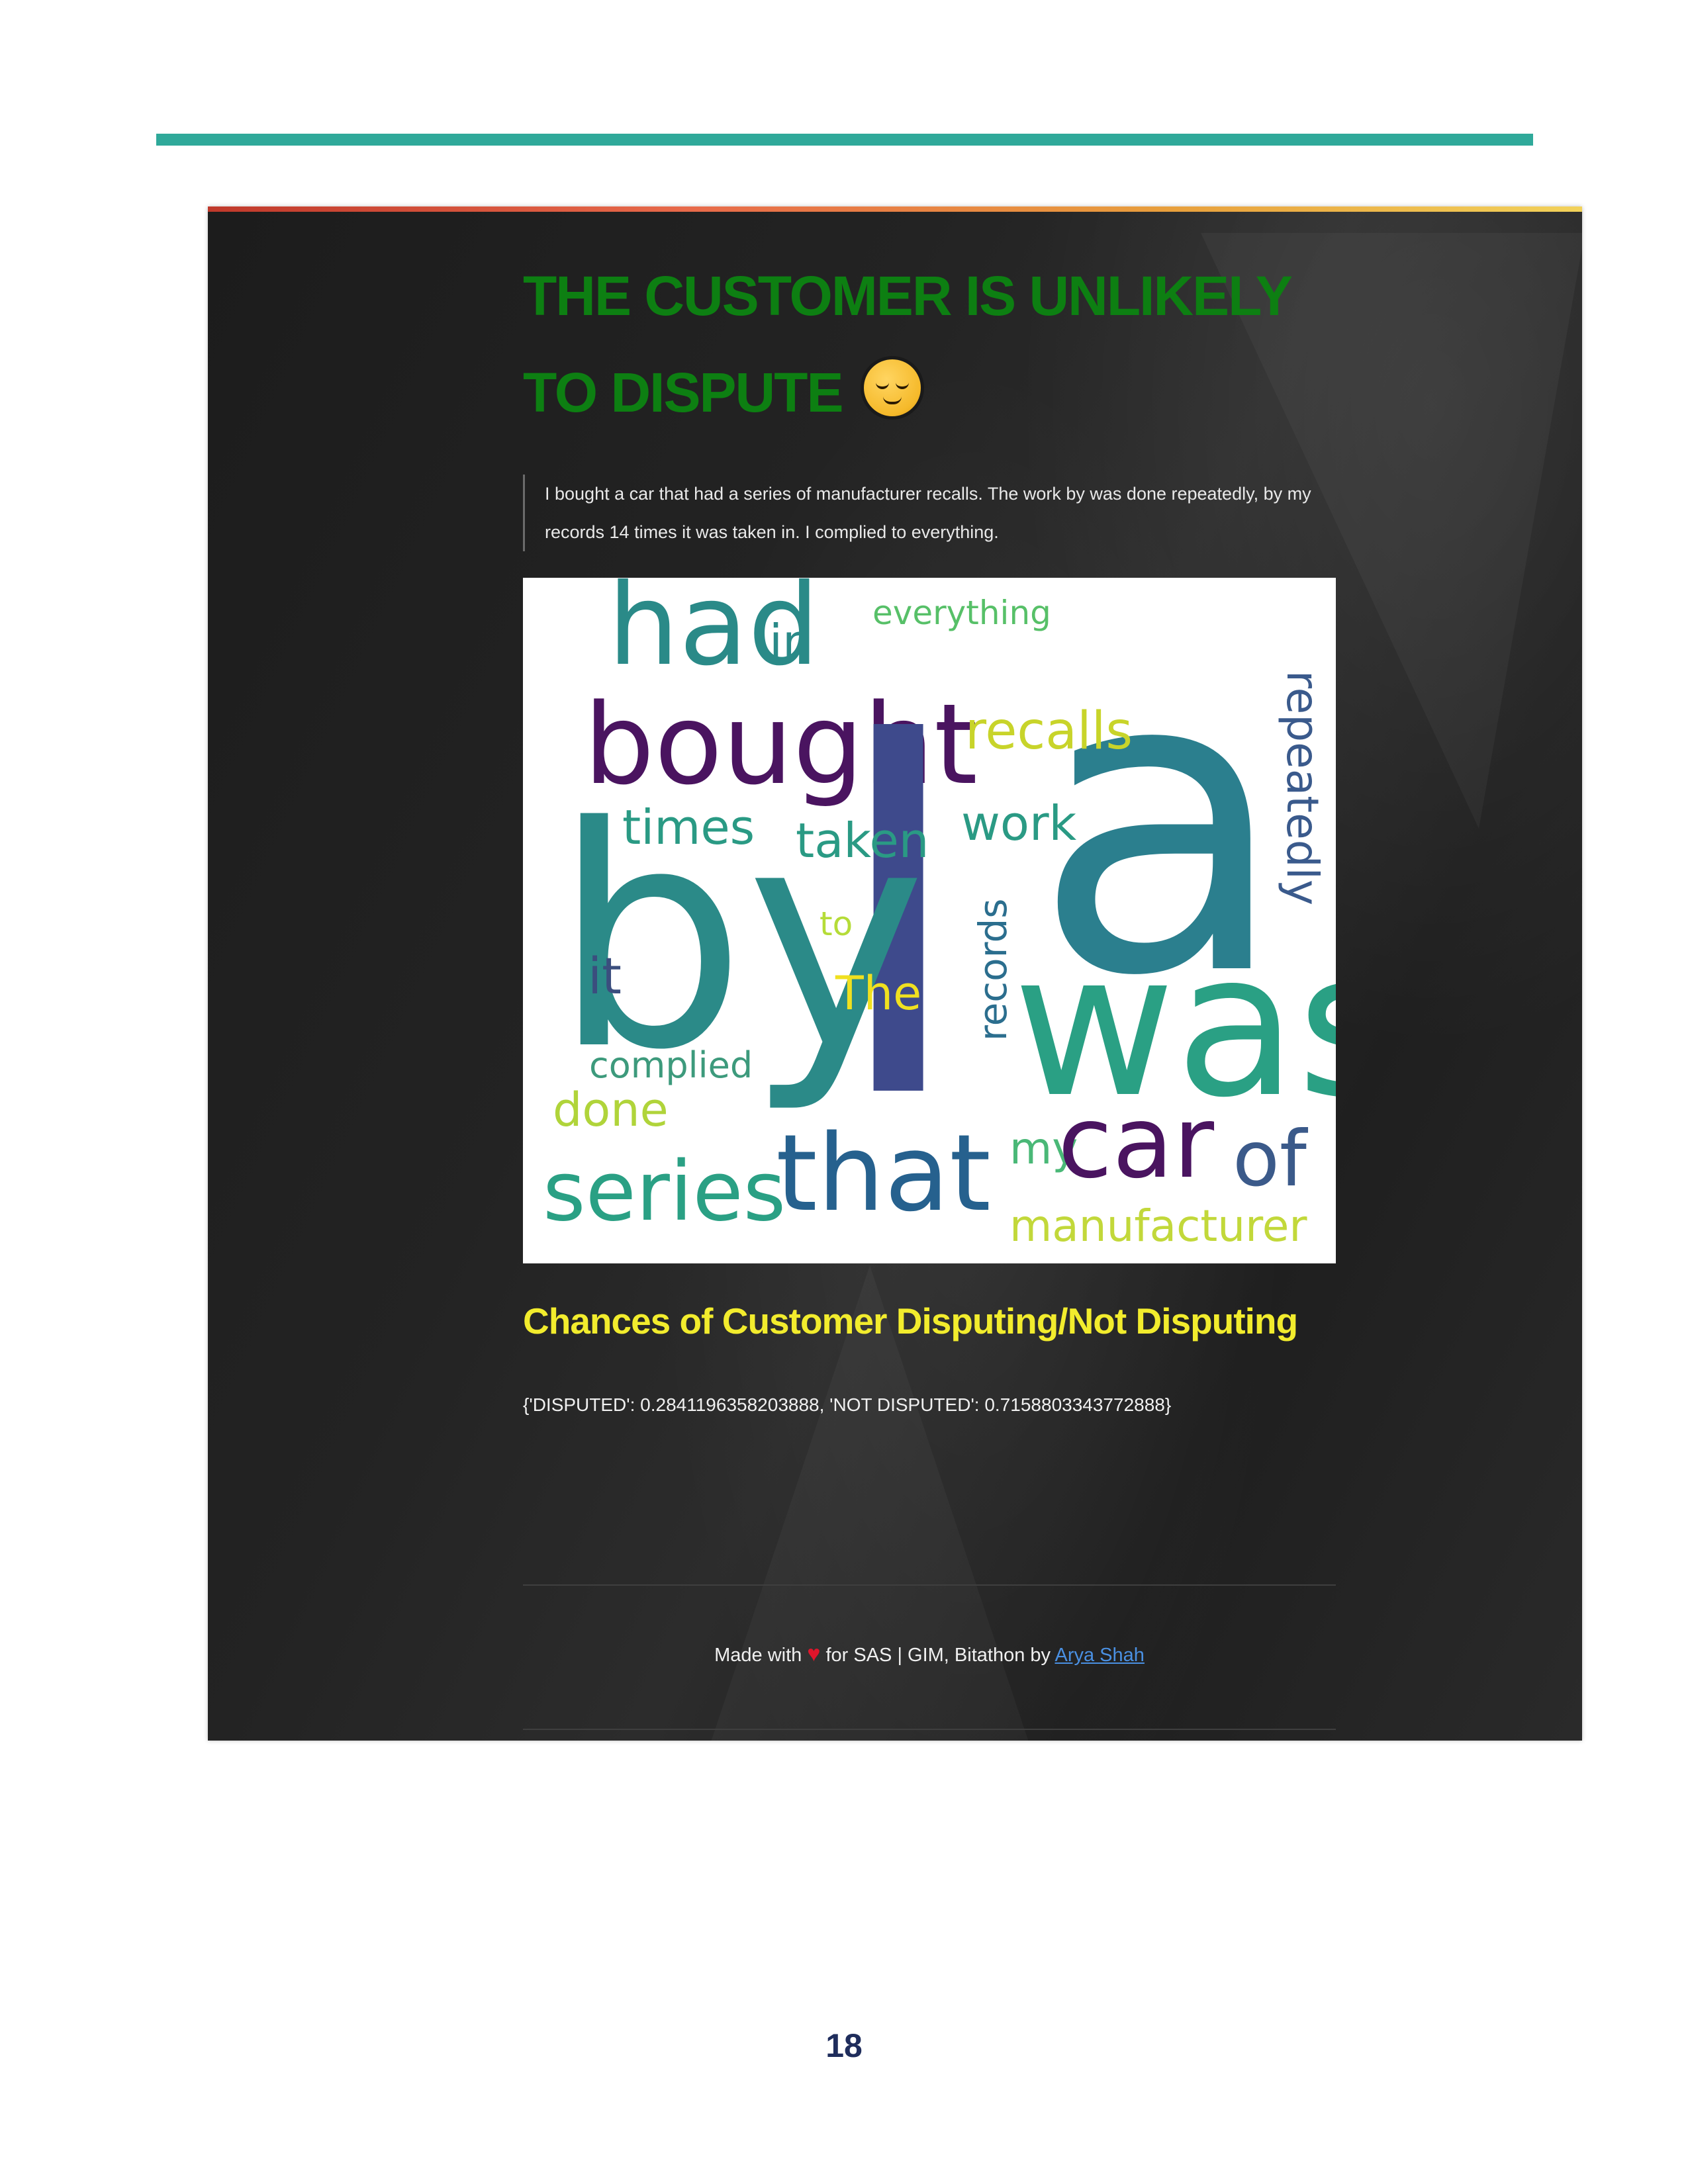 Image resolution: width=1688 pixels, height=2184 pixels. I want to click on wc-word-repeatedly: repeatedly, so click(1302, 788).